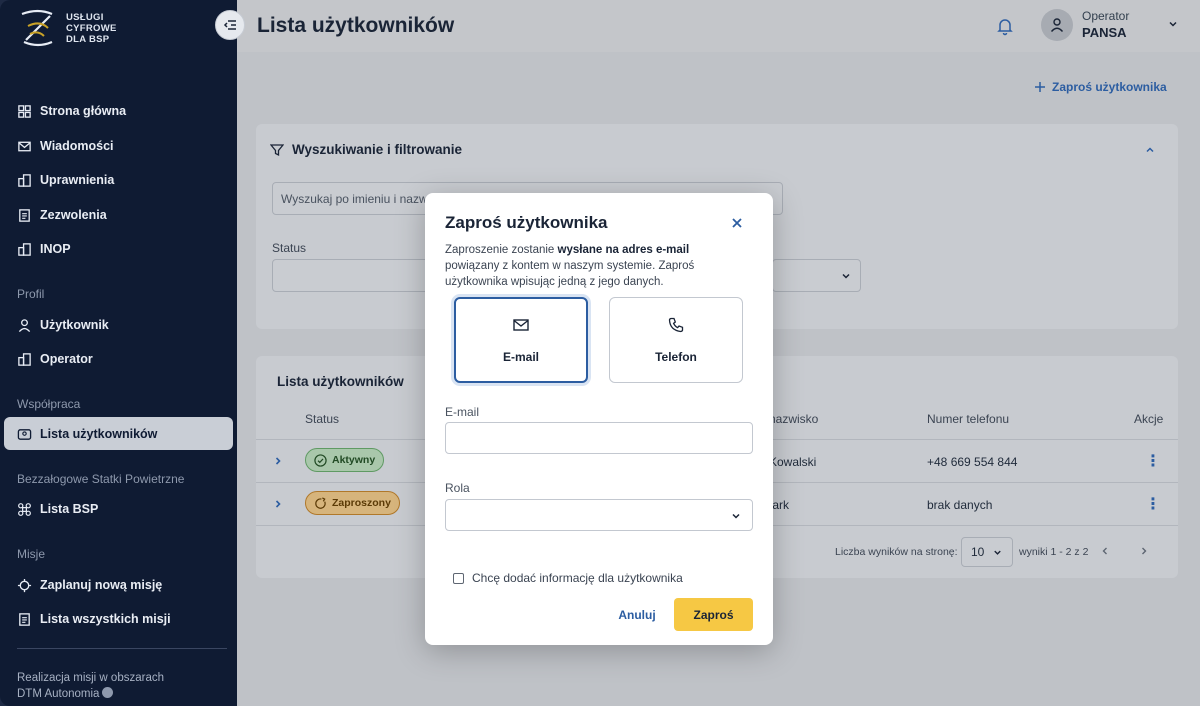 This screenshot has height=706, width=1200. I want to click on sidebar-item-permissions: Uprawnienia, so click(65, 180).